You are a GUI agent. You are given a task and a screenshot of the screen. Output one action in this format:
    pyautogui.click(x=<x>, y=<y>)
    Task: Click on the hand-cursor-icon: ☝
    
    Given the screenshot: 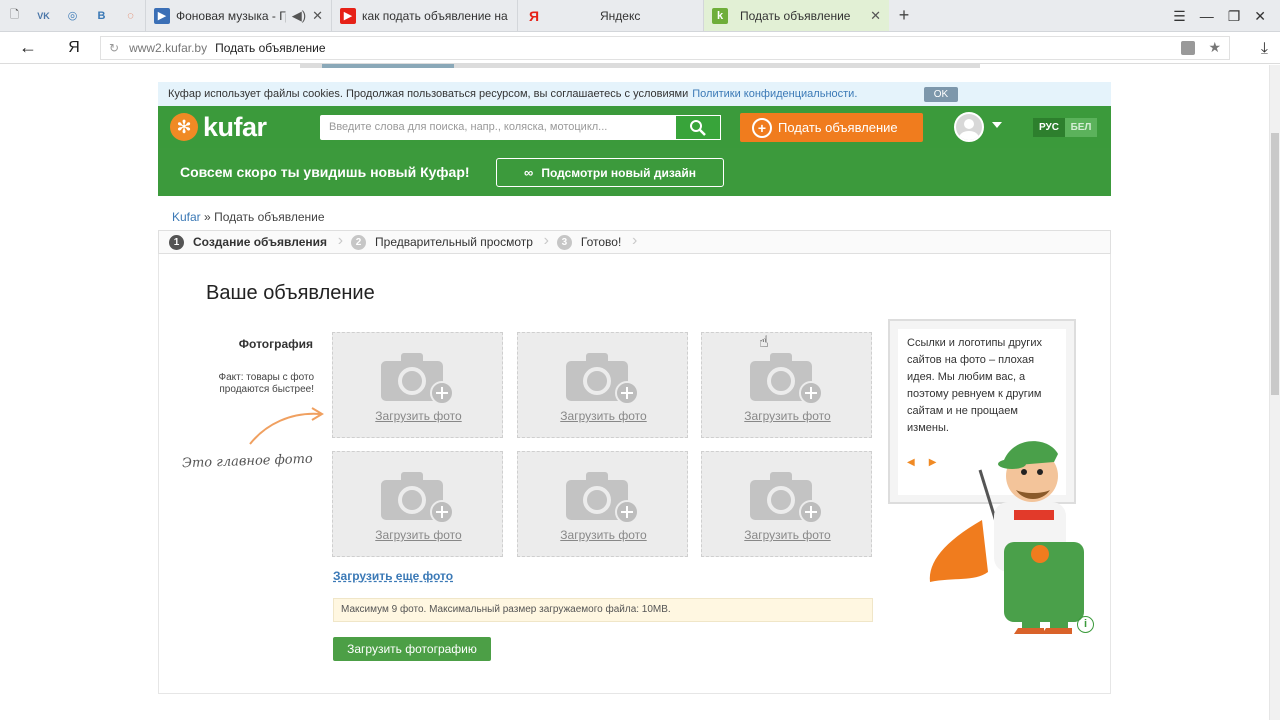 What is the action you would take?
    pyautogui.click(x=764, y=342)
    